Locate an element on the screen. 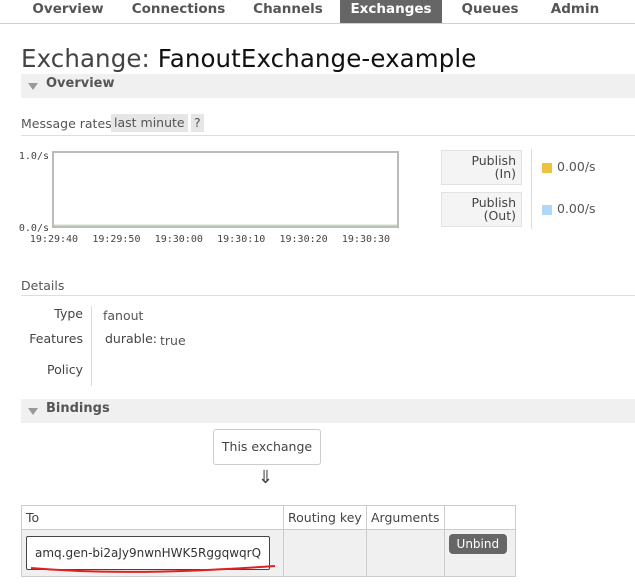  message-rates-label: Message rates is located at coordinates (66, 123).